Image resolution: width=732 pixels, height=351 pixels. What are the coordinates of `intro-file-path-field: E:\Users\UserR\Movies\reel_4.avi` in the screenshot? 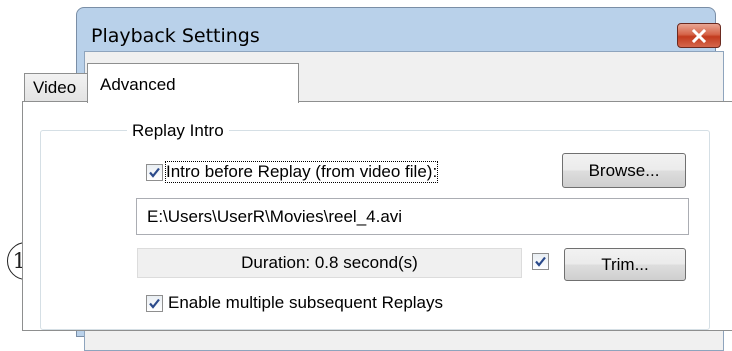 It's located at (412, 216).